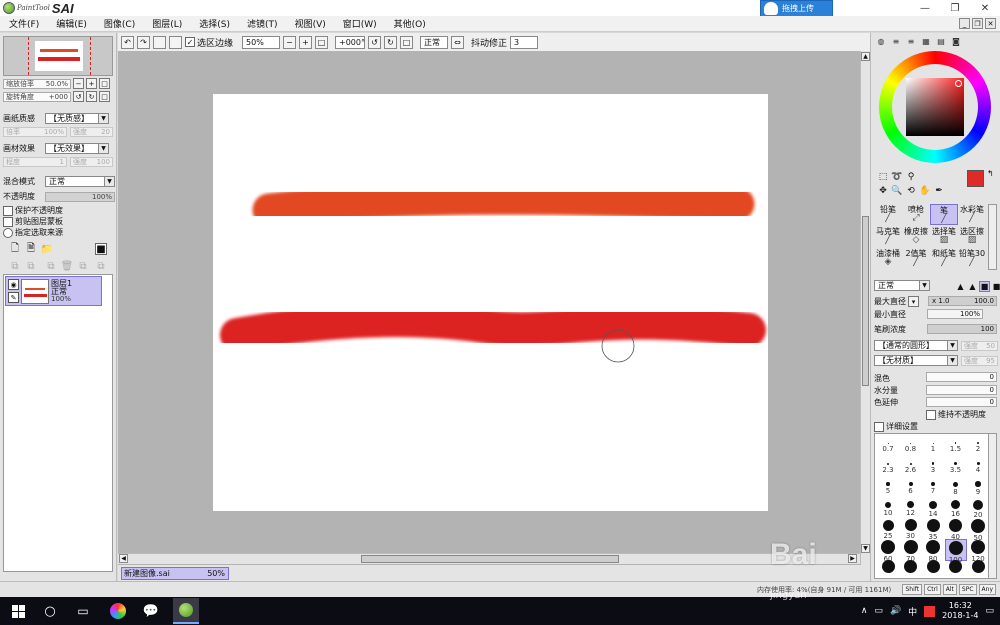 The image size is (1000, 625). I want to click on brush-grid-scrollbar, so click(992, 237).